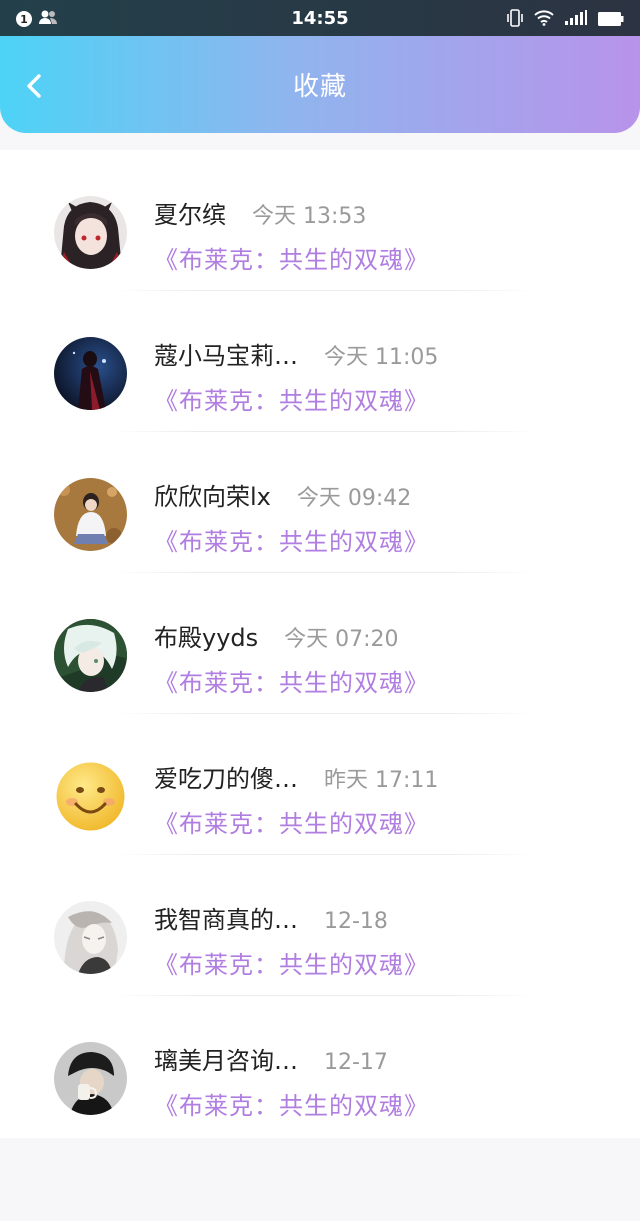 Image resolution: width=640 pixels, height=1221 pixels. Describe the element at coordinates (611, 20) in the screenshot. I see `battery-icon` at that location.